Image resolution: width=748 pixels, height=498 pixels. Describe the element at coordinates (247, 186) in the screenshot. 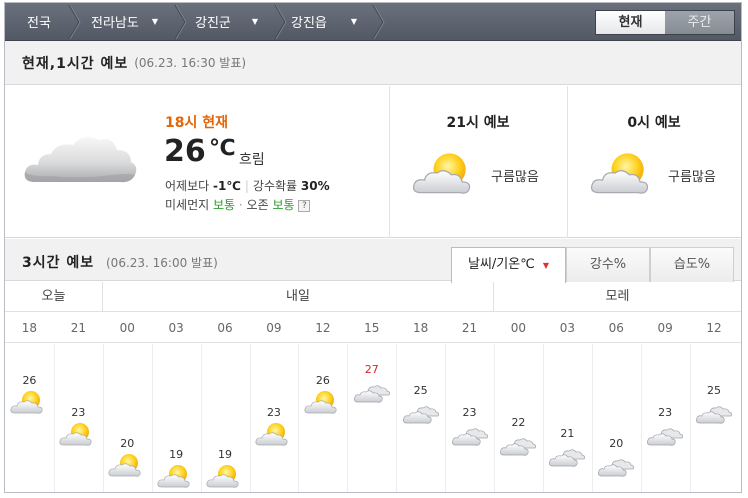

I see `current-details-row: 어제보다 -1℃ | 강수확률 30%` at that location.